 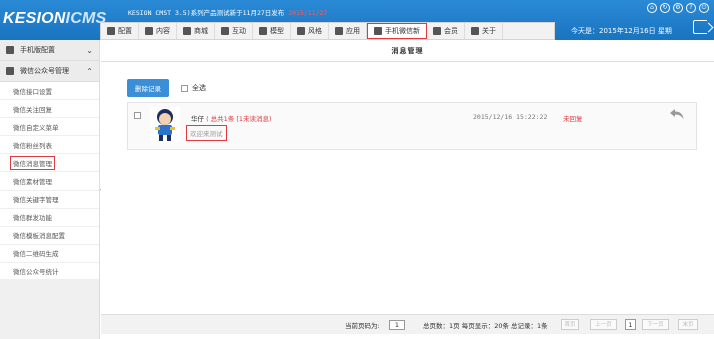 I want to click on sidebar-item-message-management: 微信消息管理, so click(x=49, y=163).